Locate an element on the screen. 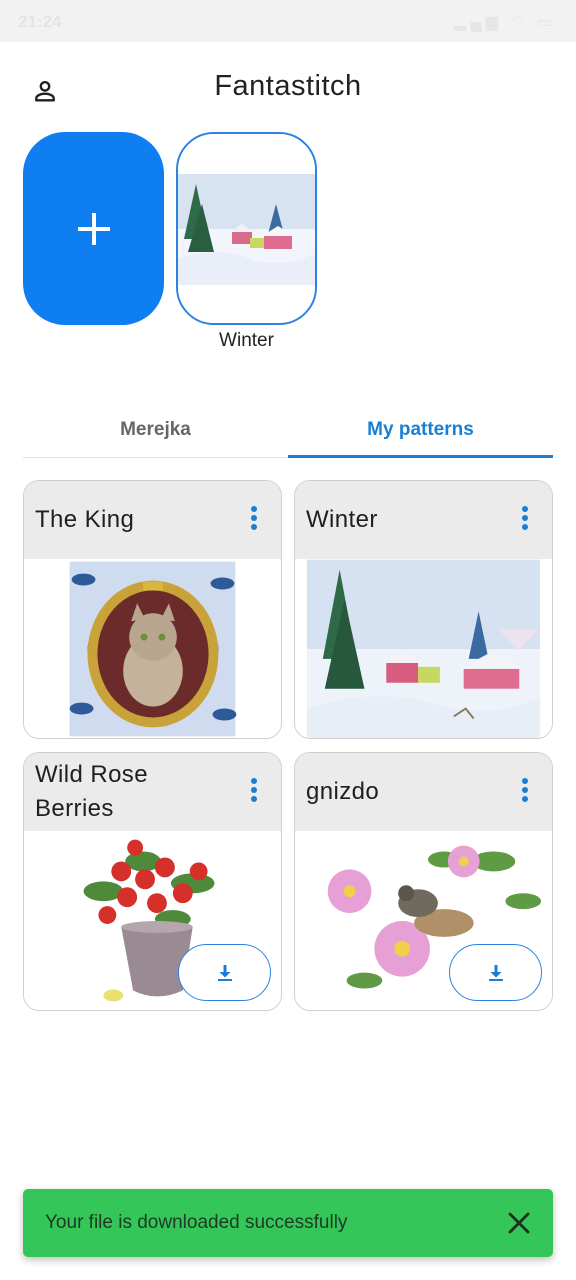 The image size is (576, 1280). winter-thumbnail is located at coordinates (246, 228).